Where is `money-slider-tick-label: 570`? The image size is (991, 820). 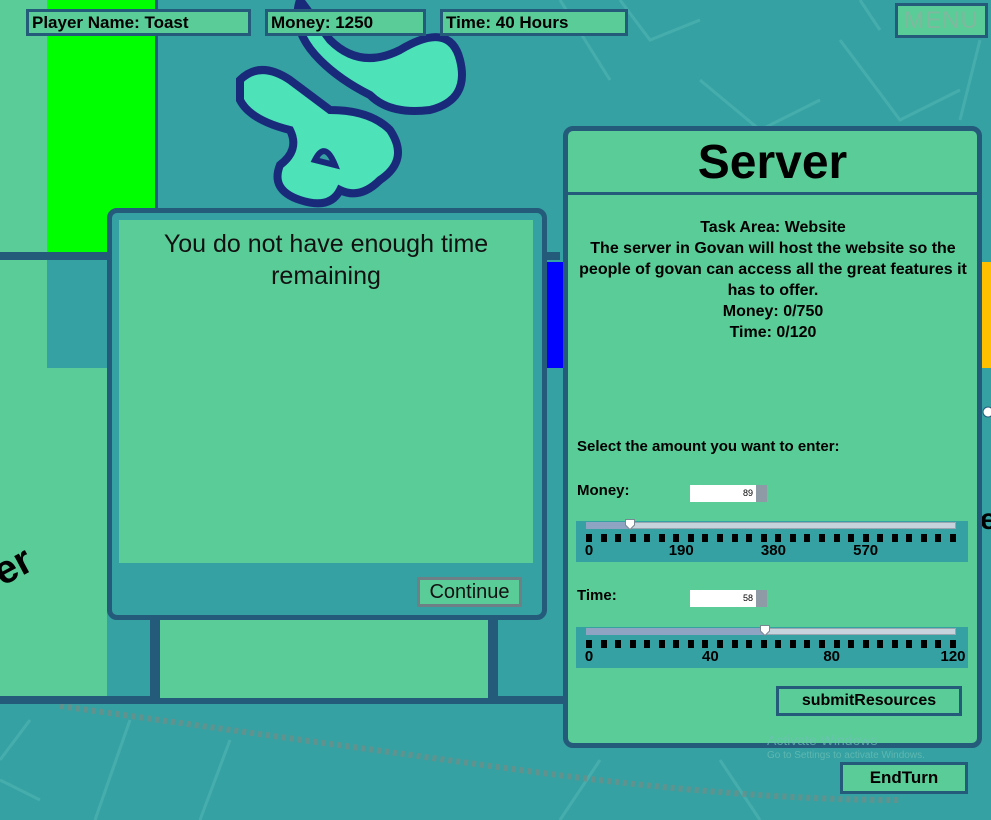 money-slider-tick-label: 570 is located at coordinates (866, 550).